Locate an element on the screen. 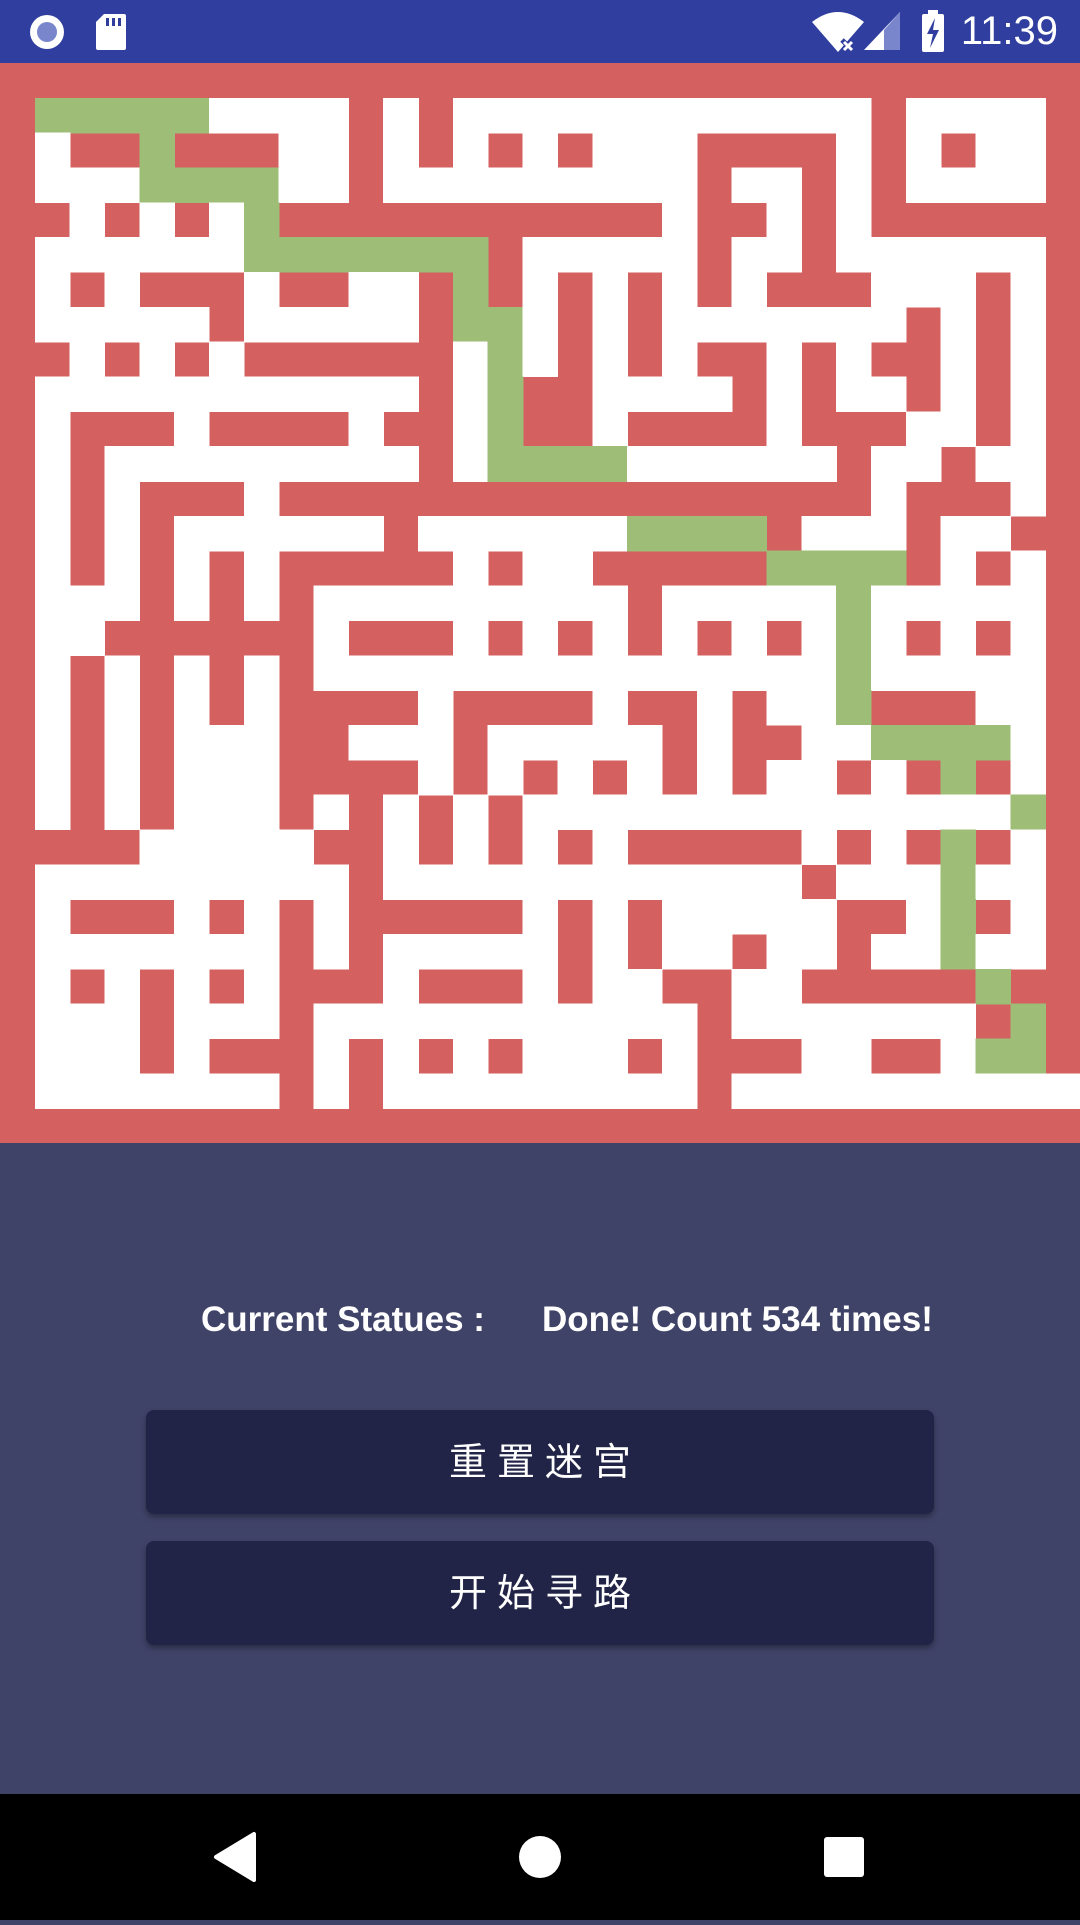  reset-maze-button: 重置迷宫 is located at coordinates (540, 1462).